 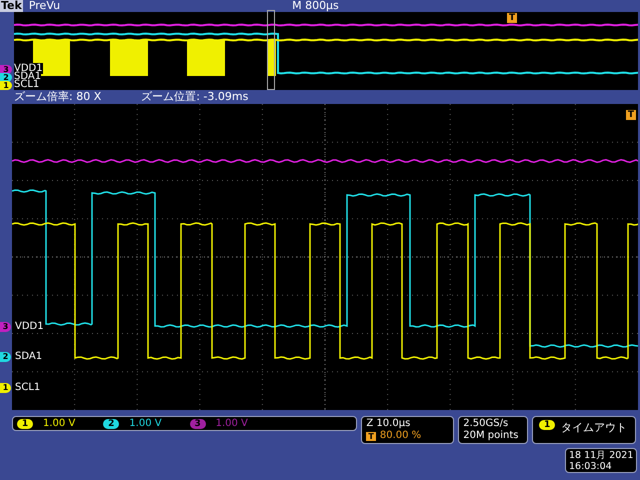 I want to click on zoom-factor: ズーム倍率: 80 X, so click(x=58, y=97).